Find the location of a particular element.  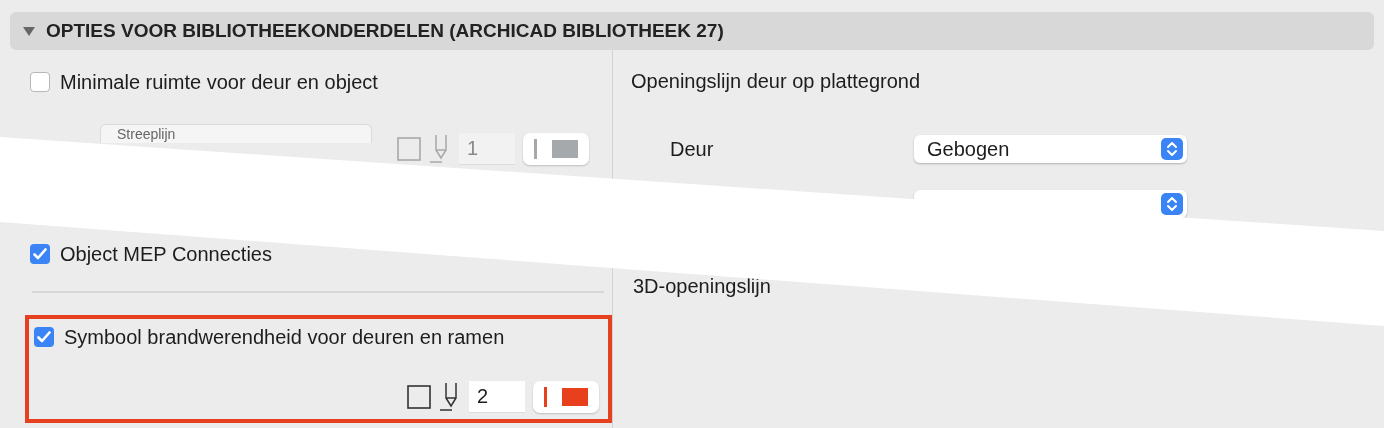

section-header: OPTIES VOOR BIBLIOTHEEKONDERDELEN (ARCHICAD BIBLIOTHEEK 27) is located at coordinates (692, 31).